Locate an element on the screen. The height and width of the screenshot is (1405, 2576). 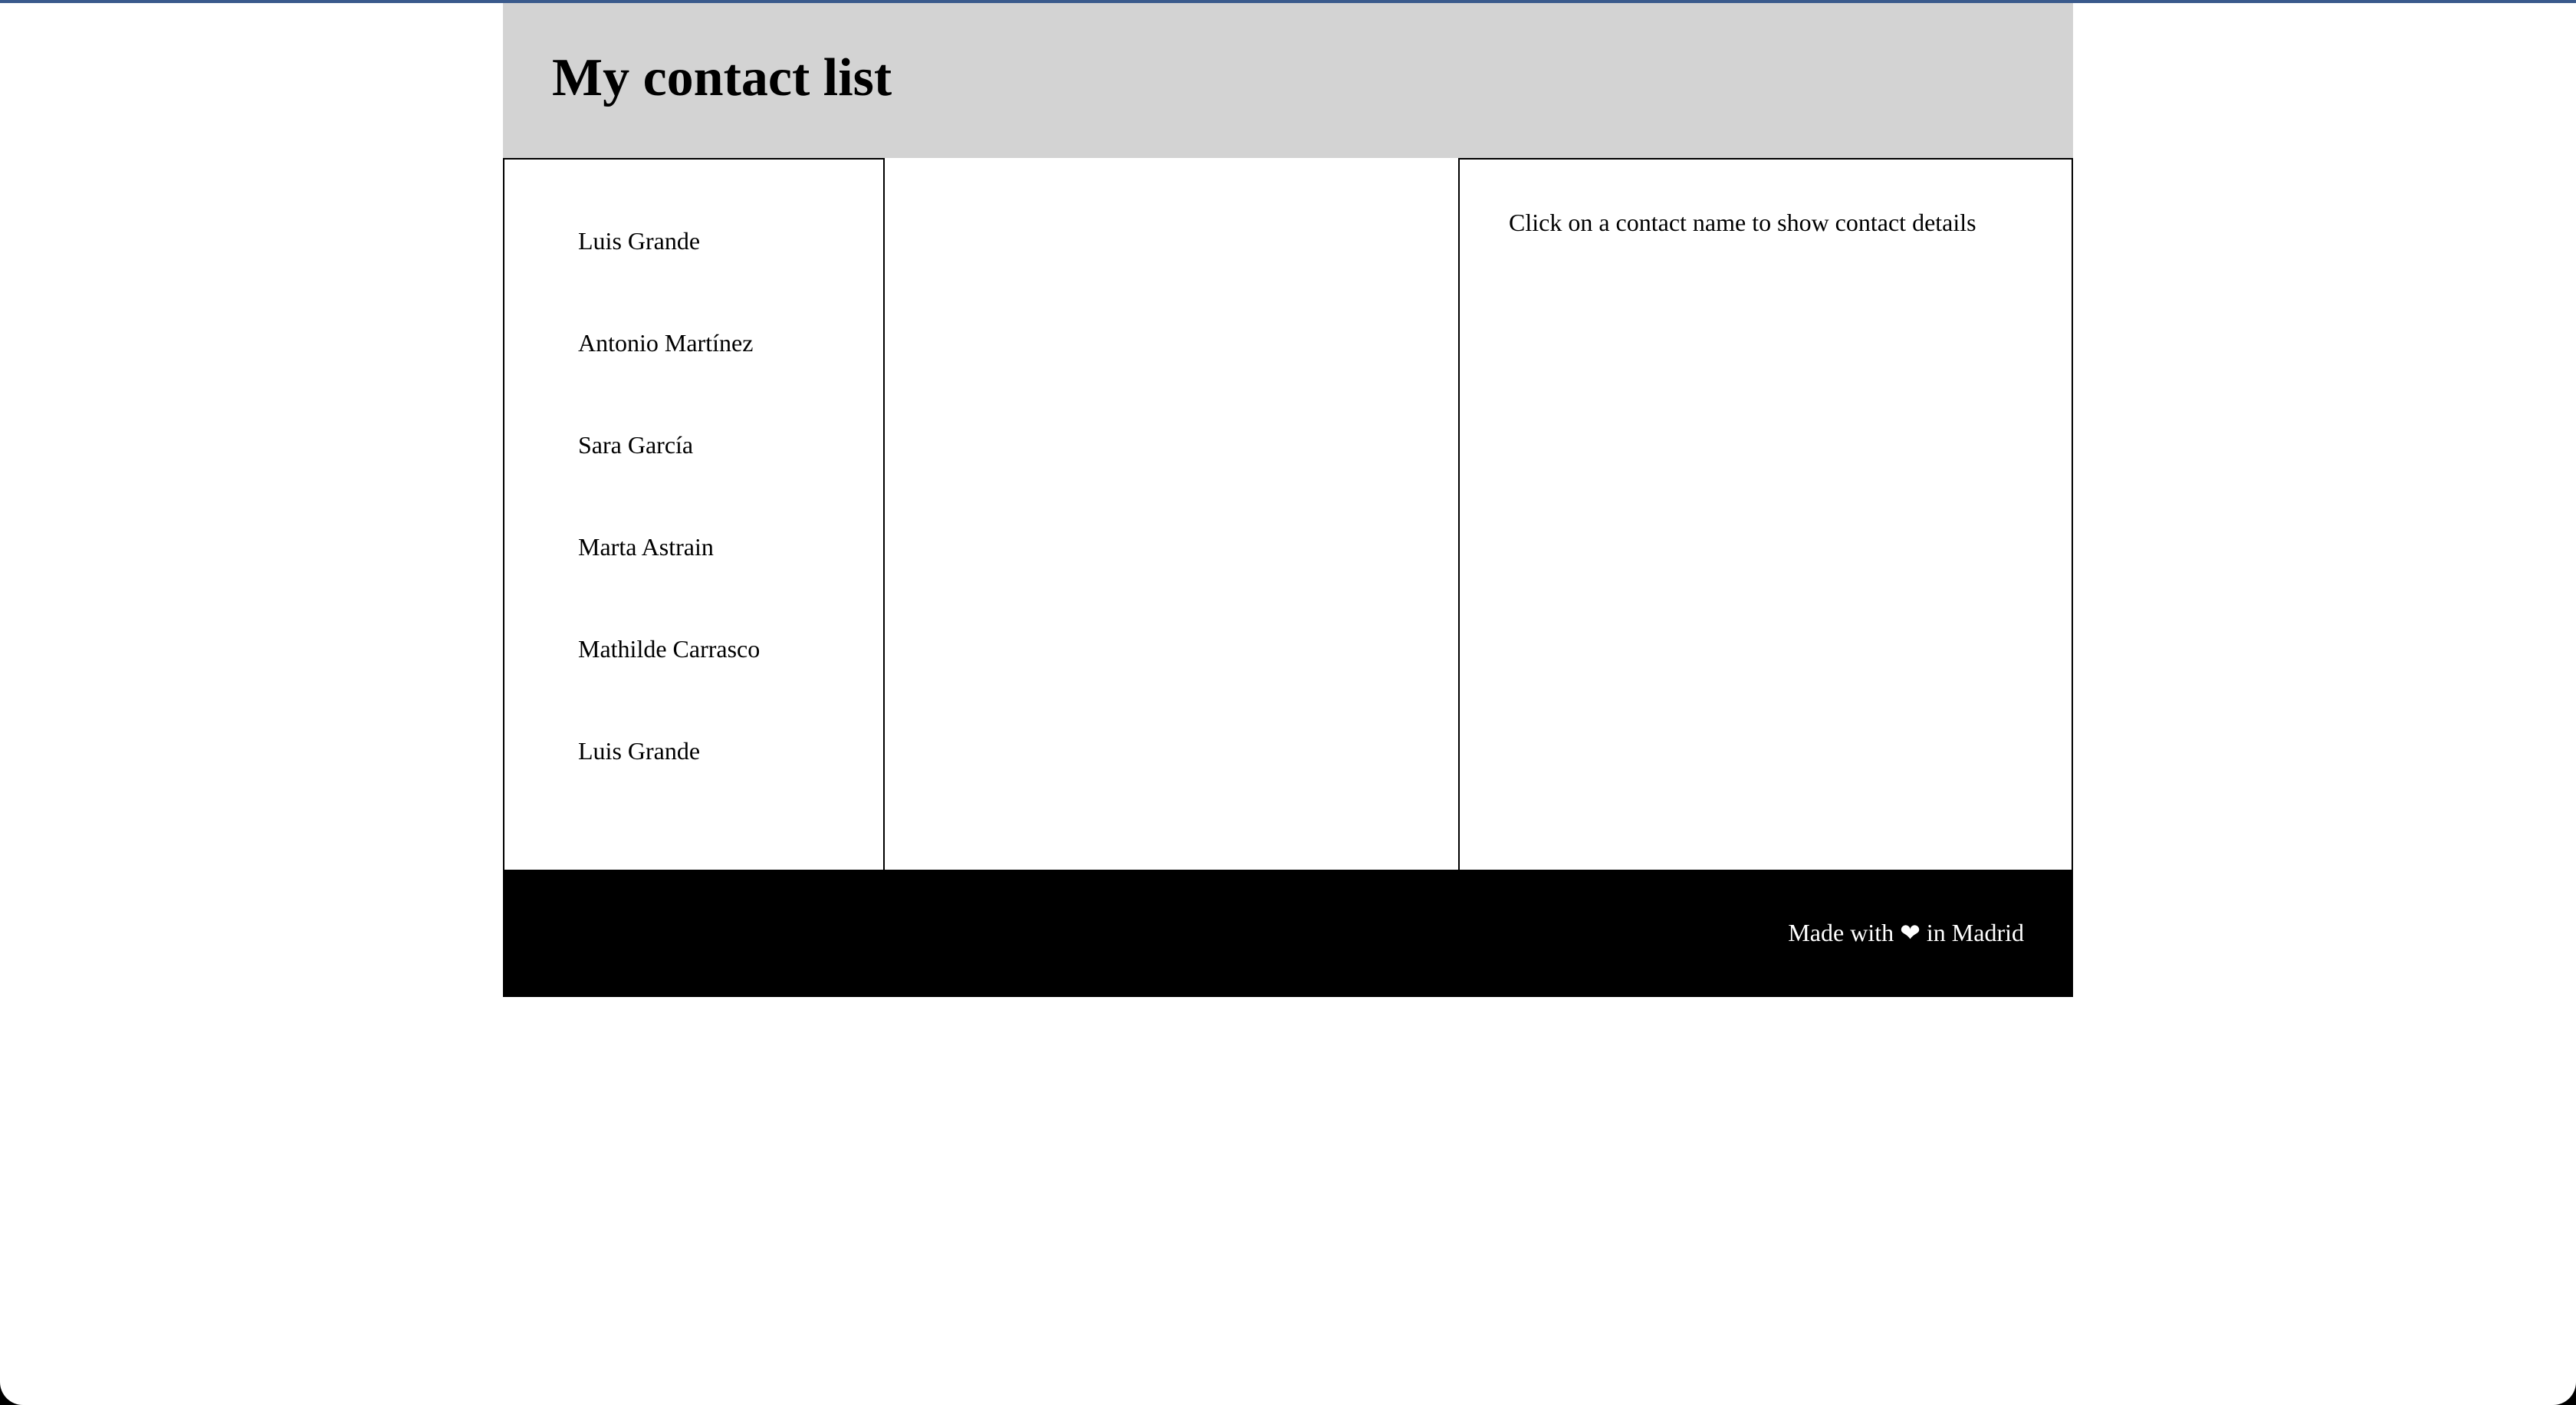
contact-item-mathilde-carrasco: Mathilde Carrasco is located at coordinates (669, 649).